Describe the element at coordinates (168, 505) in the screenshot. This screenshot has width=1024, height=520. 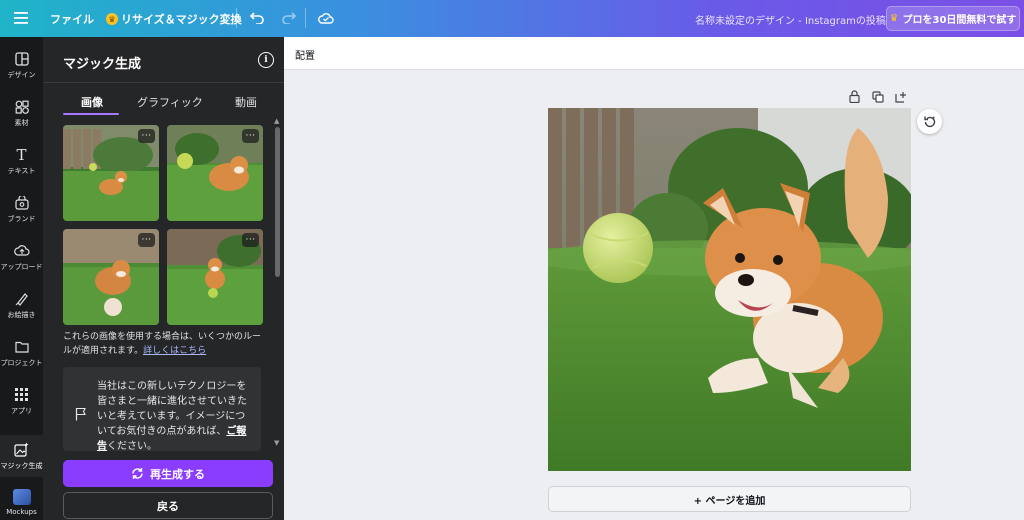
I see `back-button: 戻る` at that location.